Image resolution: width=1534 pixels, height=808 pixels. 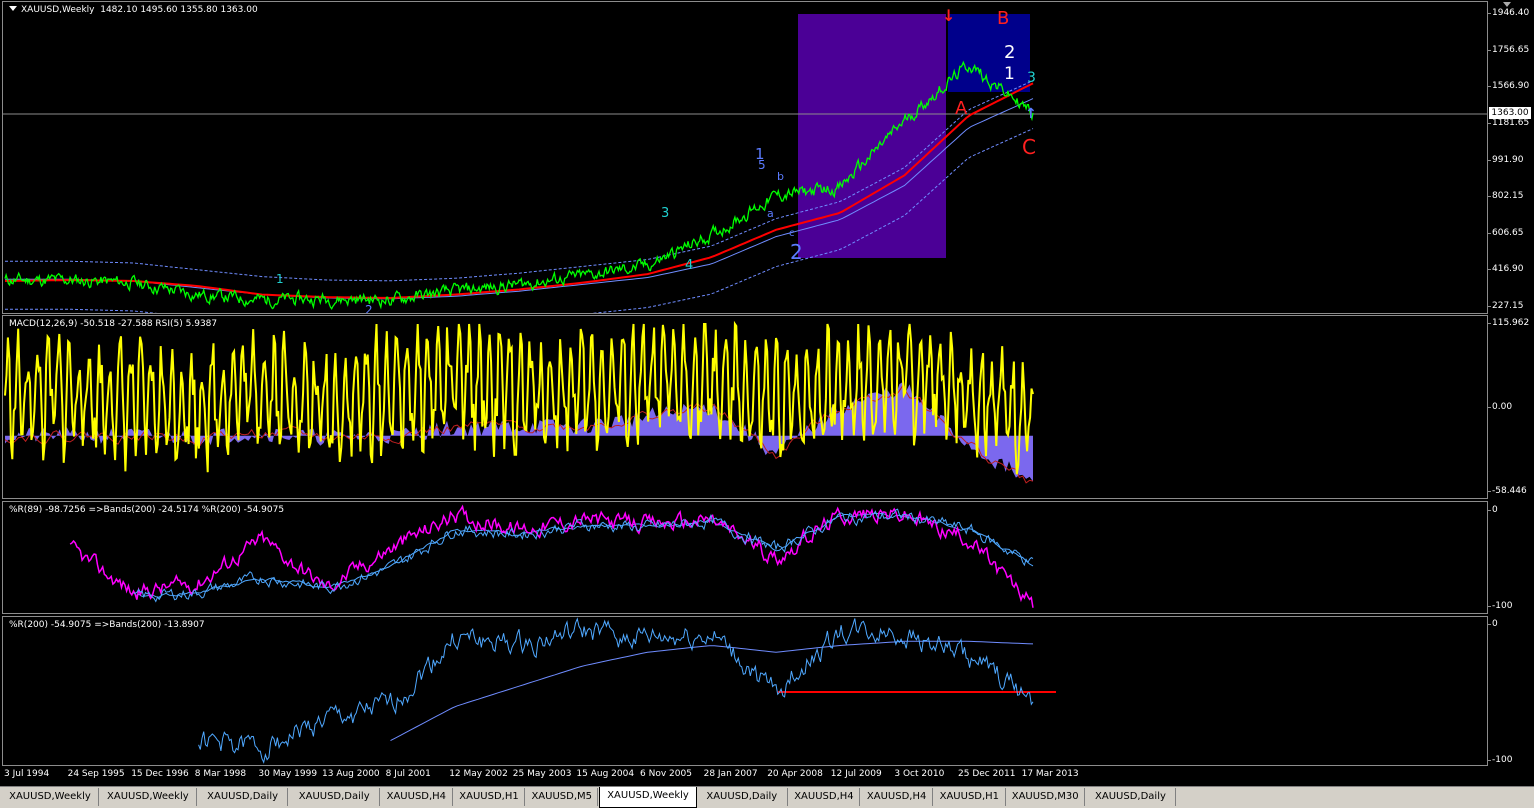 What do you see at coordinates (1003, 18) in the screenshot?
I see `wave-label-b: B` at bounding box center [1003, 18].